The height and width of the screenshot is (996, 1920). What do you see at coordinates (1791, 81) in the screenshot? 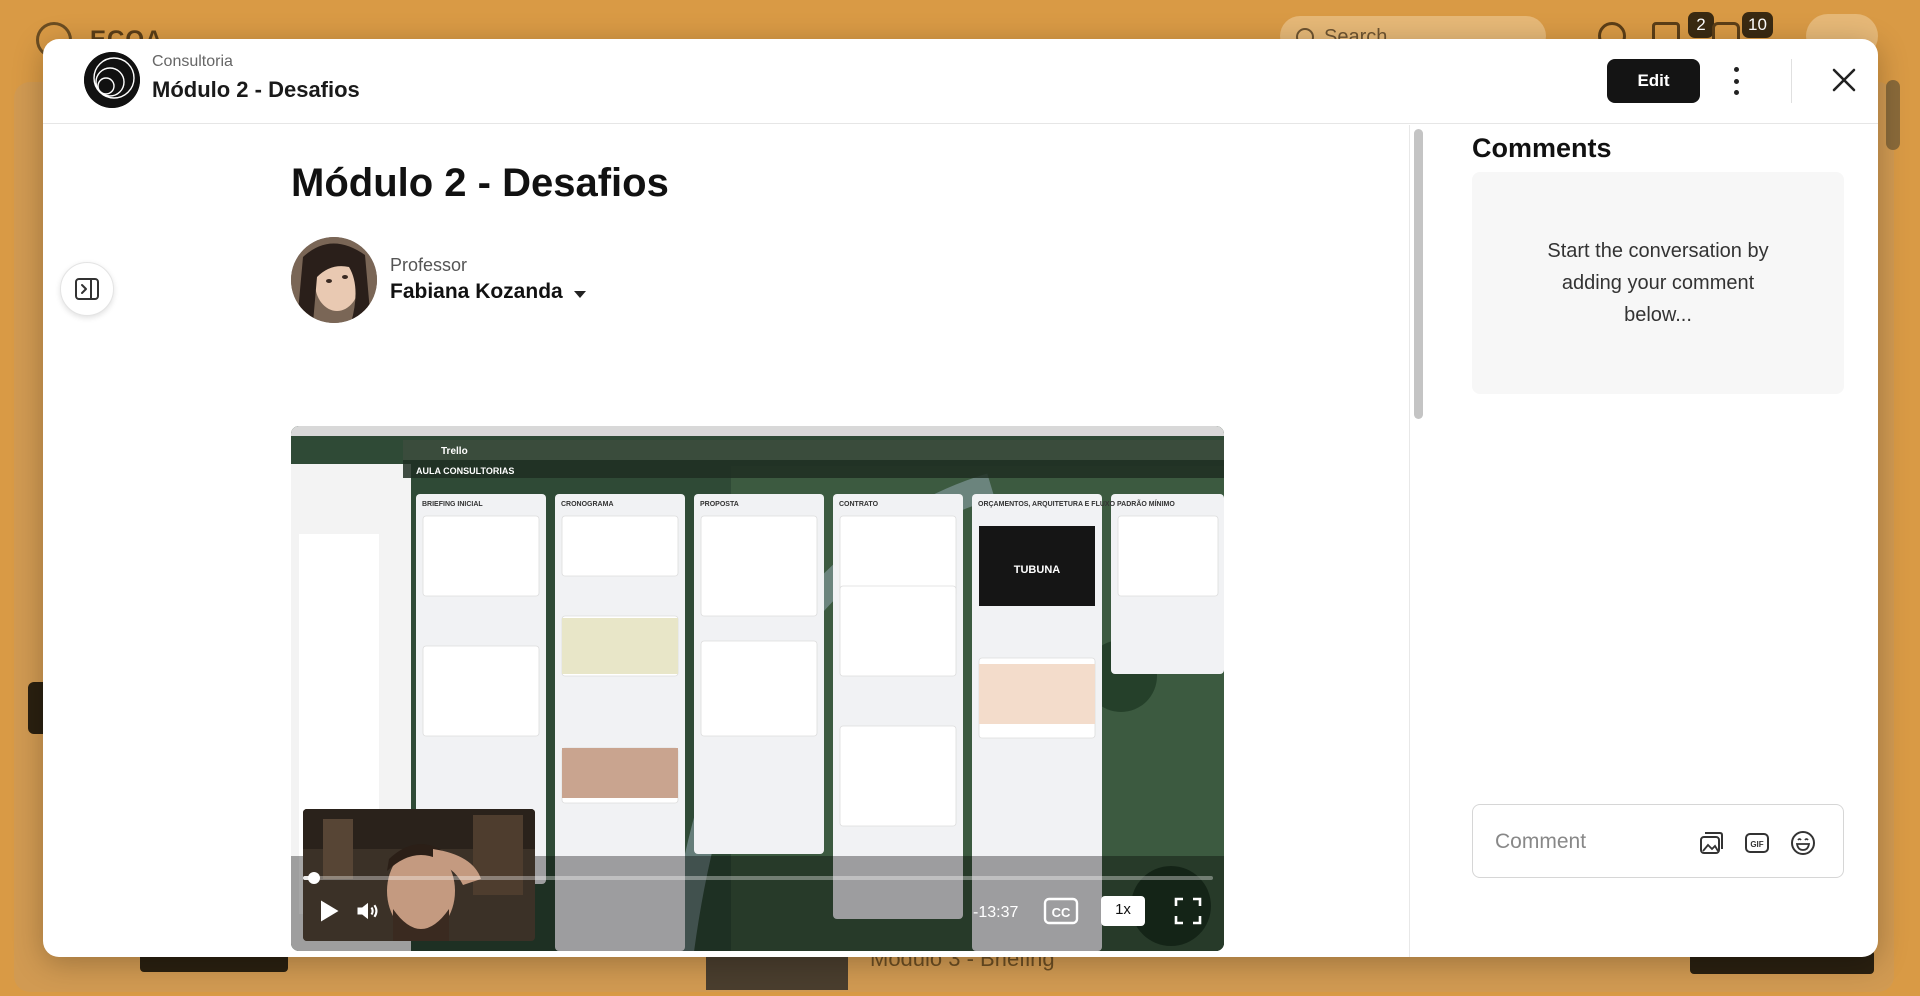
I see `header-divider` at bounding box center [1791, 81].